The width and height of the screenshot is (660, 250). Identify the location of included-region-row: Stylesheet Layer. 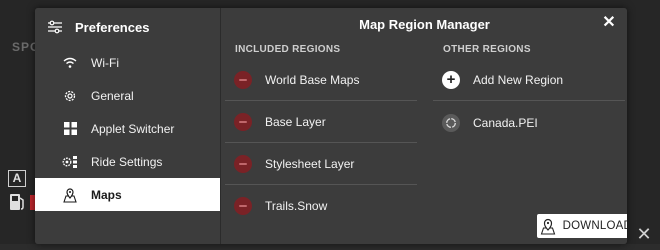
(321, 164).